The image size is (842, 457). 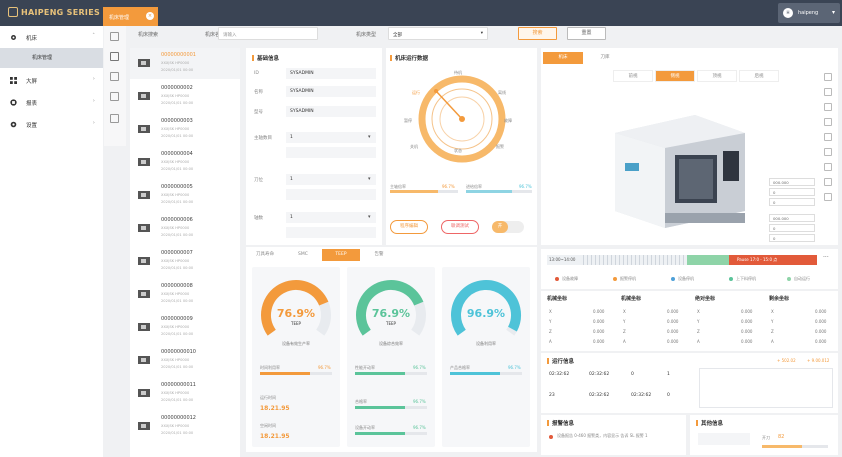 I want to click on legend-label: 设备停机, so click(x=686, y=278).